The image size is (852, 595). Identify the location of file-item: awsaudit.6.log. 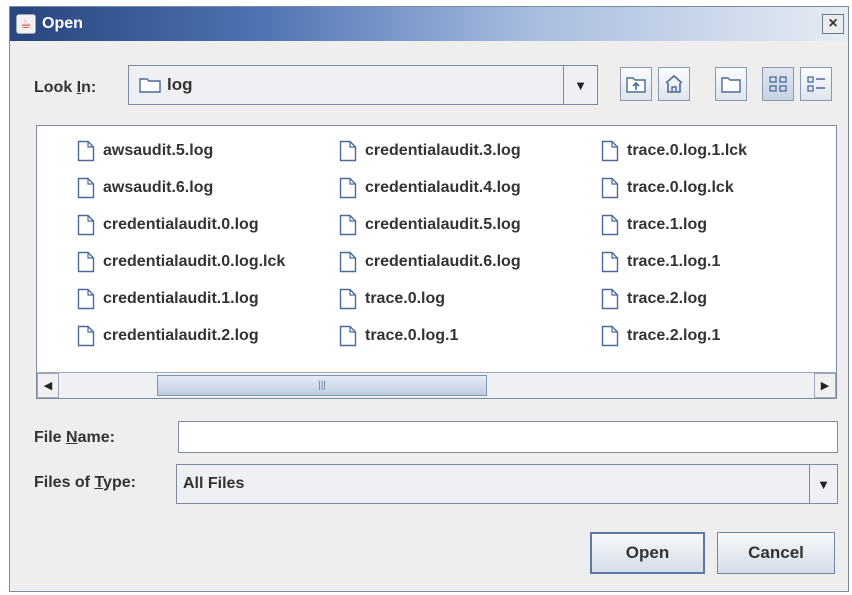
(145, 188).